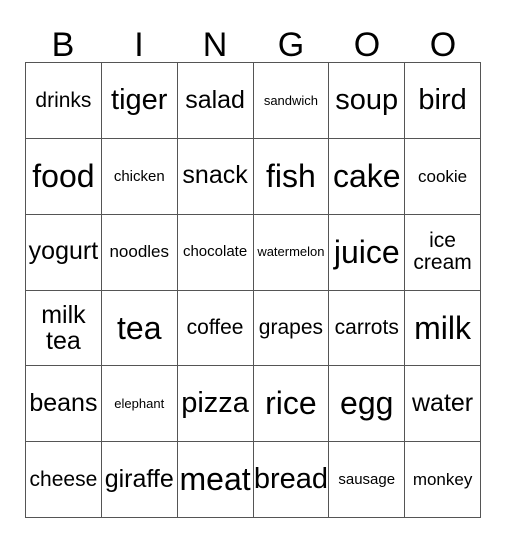 This screenshot has height=544, width=506. I want to click on bingo-header-cell-1: I, so click(139, 38).